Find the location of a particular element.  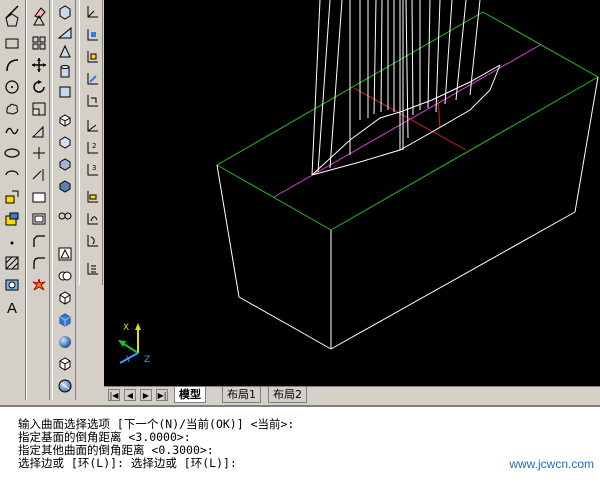

command-line-4: 选择边或 [环(L)]: 选择边或 [环(L)]: is located at coordinates (127, 463).